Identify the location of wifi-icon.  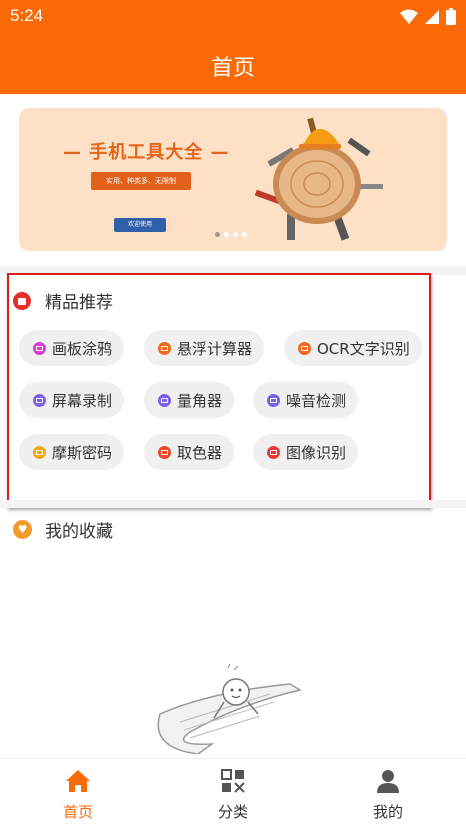
(409, 16).